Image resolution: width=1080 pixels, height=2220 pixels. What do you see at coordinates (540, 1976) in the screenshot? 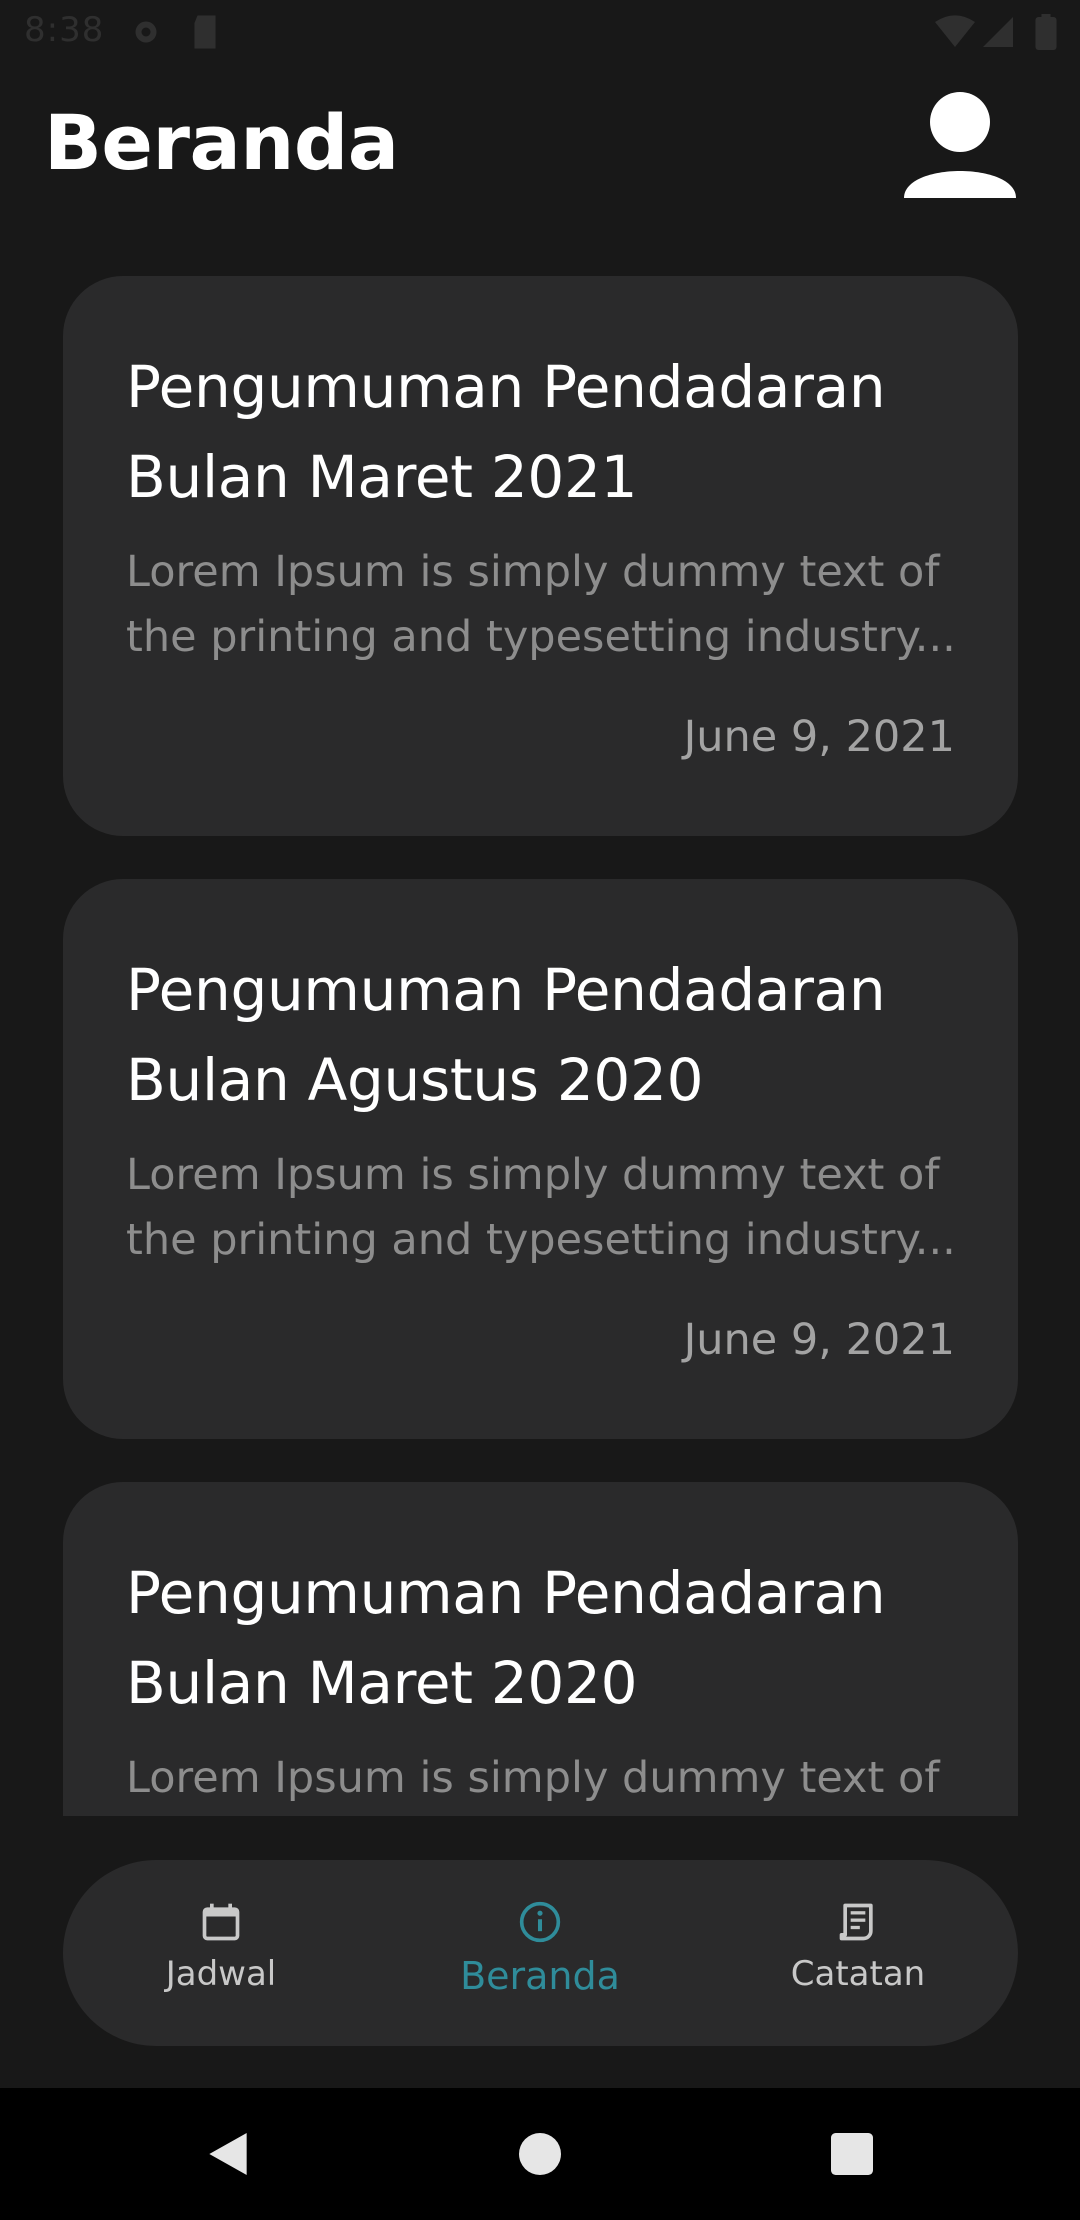
I see `nav-label: Beranda` at bounding box center [540, 1976].